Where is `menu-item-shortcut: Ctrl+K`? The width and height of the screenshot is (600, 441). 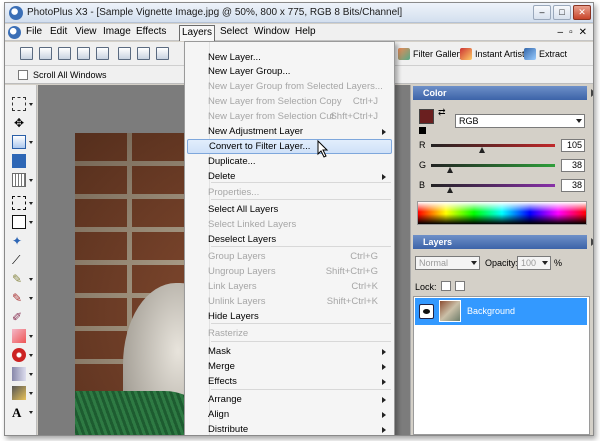 menu-item-shortcut: Ctrl+K is located at coordinates (364, 286).